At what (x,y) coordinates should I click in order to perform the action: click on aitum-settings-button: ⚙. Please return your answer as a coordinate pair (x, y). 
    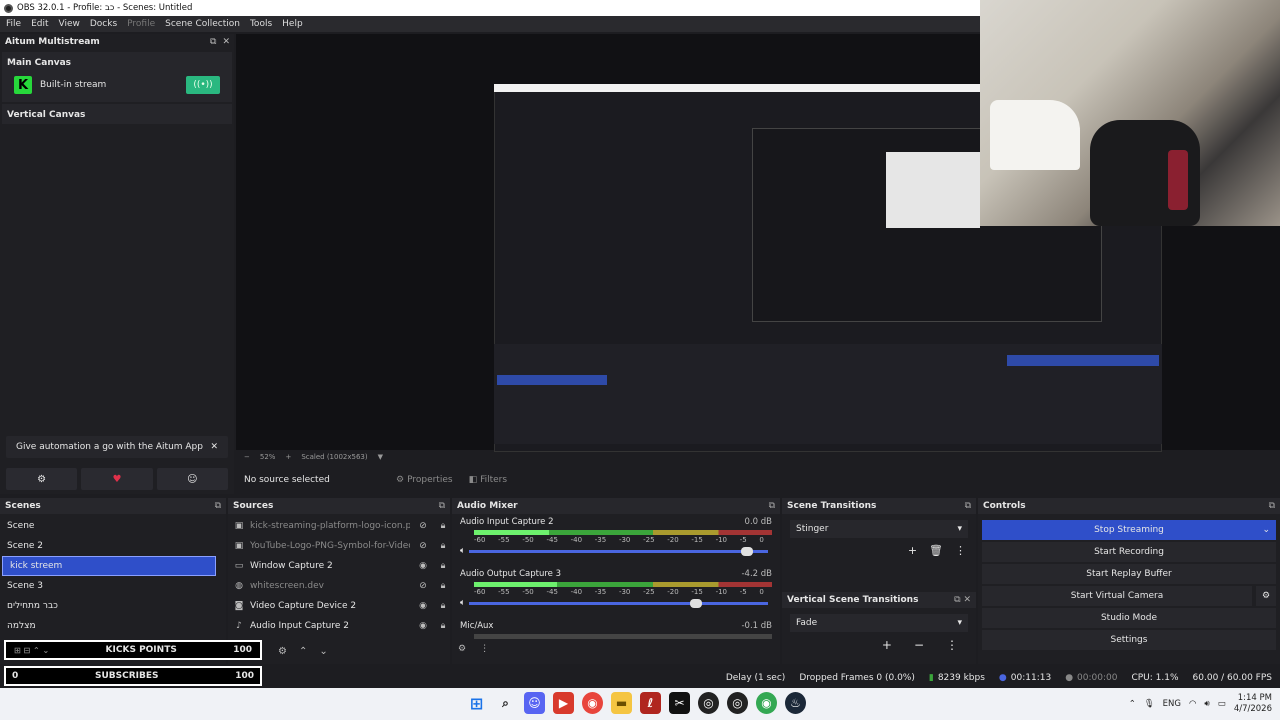
    Looking at the image, I should click on (42, 479).